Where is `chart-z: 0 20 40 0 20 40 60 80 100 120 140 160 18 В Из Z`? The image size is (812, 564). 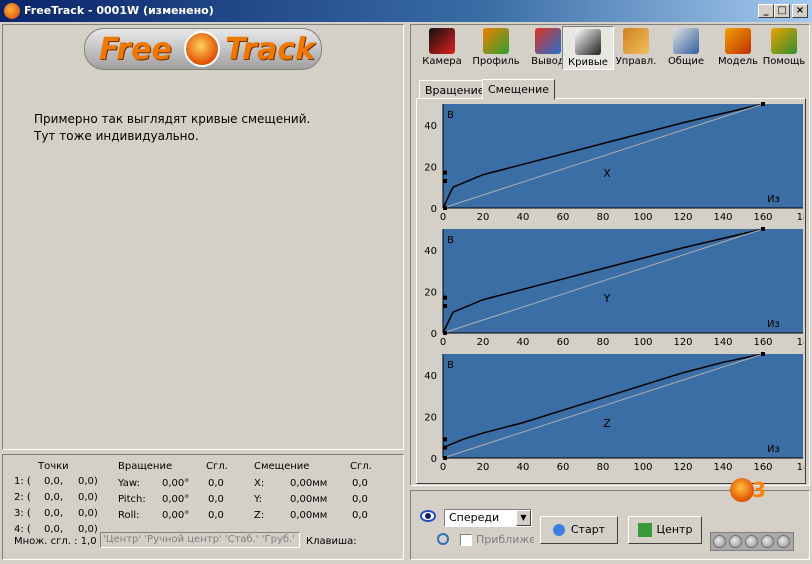
chart-z: 0 20 40 0 20 40 60 80 100 120 140 160 18 В Из Z is located at coordinates (613, 414).